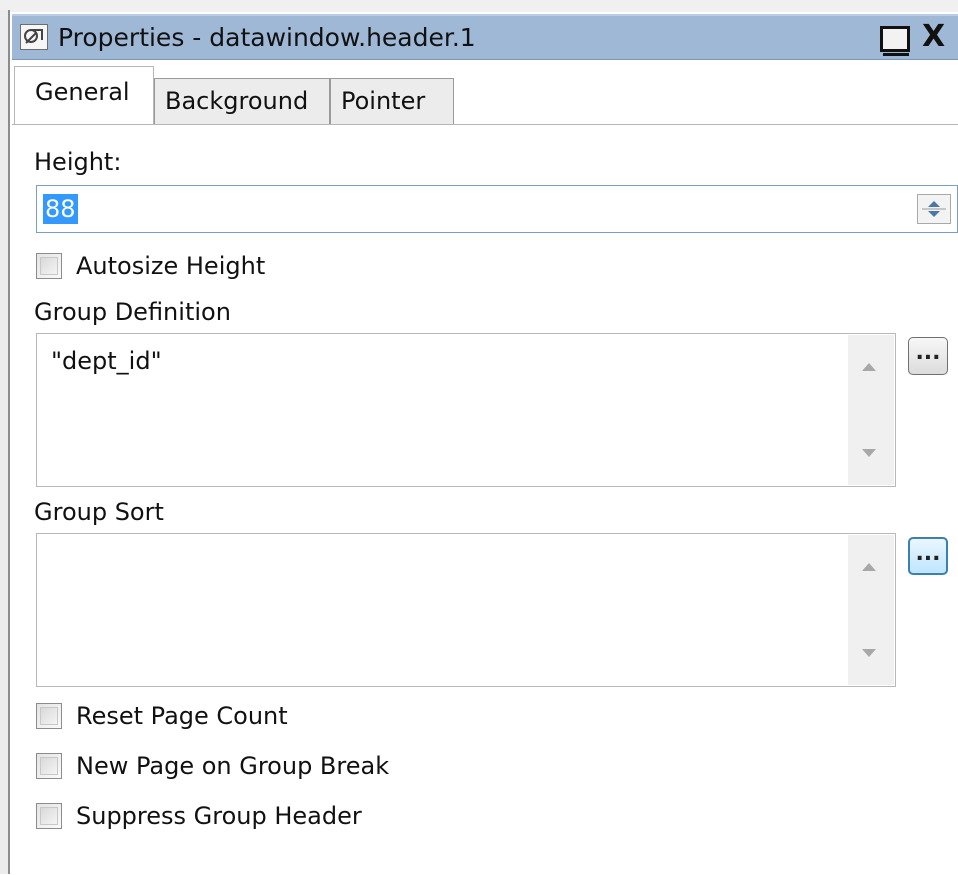 This screenshot has width=958, height=875. I want to click on title-bar: Properties - datawindow.header.1 X, so click(485, 37).